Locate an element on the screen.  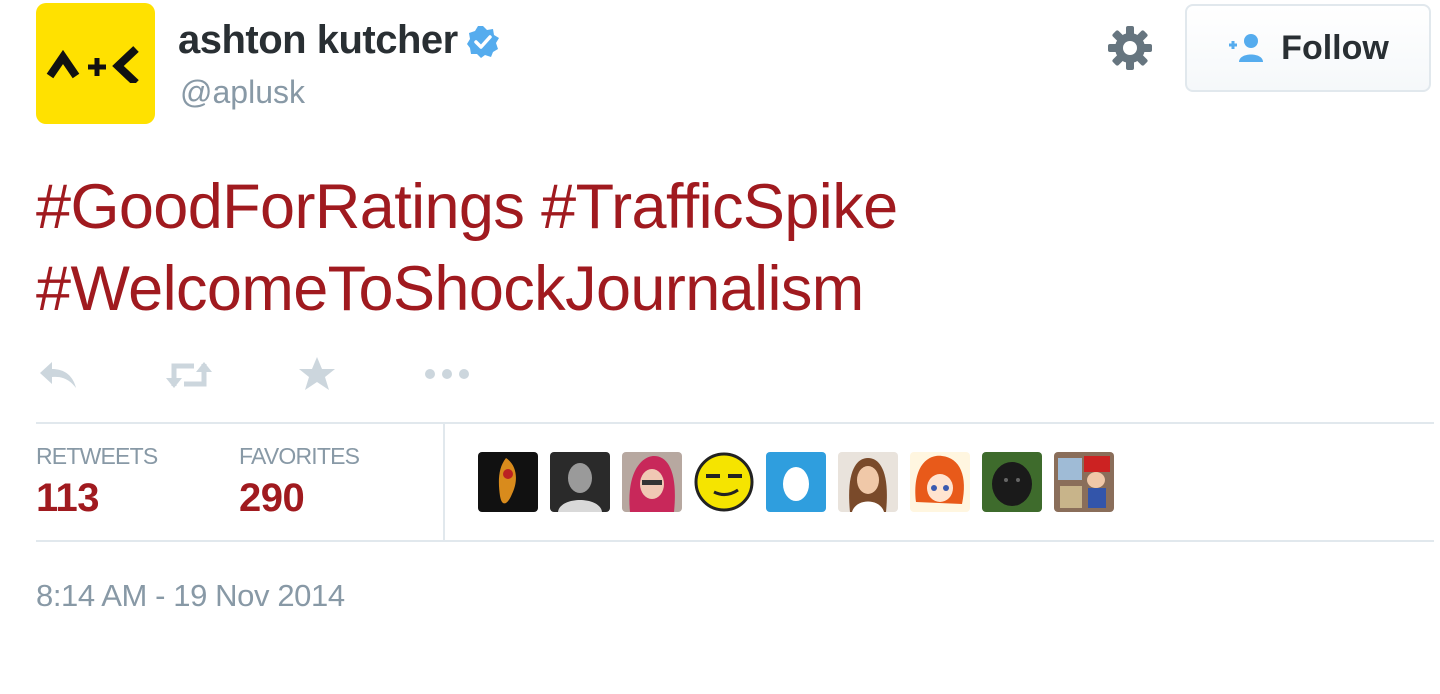
aplusk-logo is located at coordinates (92, 64).